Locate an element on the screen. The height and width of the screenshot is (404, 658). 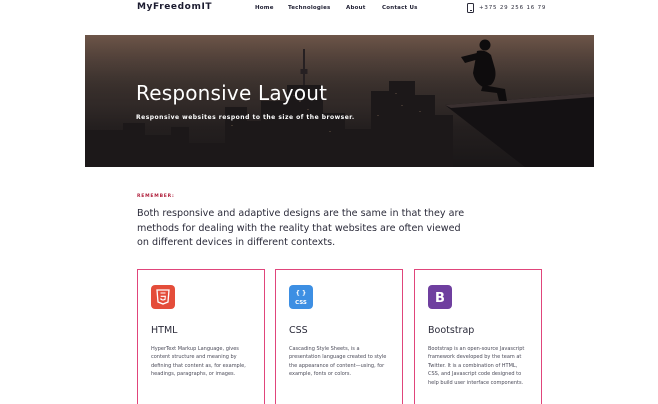
phone-icon is located at coordinates (470, 7).